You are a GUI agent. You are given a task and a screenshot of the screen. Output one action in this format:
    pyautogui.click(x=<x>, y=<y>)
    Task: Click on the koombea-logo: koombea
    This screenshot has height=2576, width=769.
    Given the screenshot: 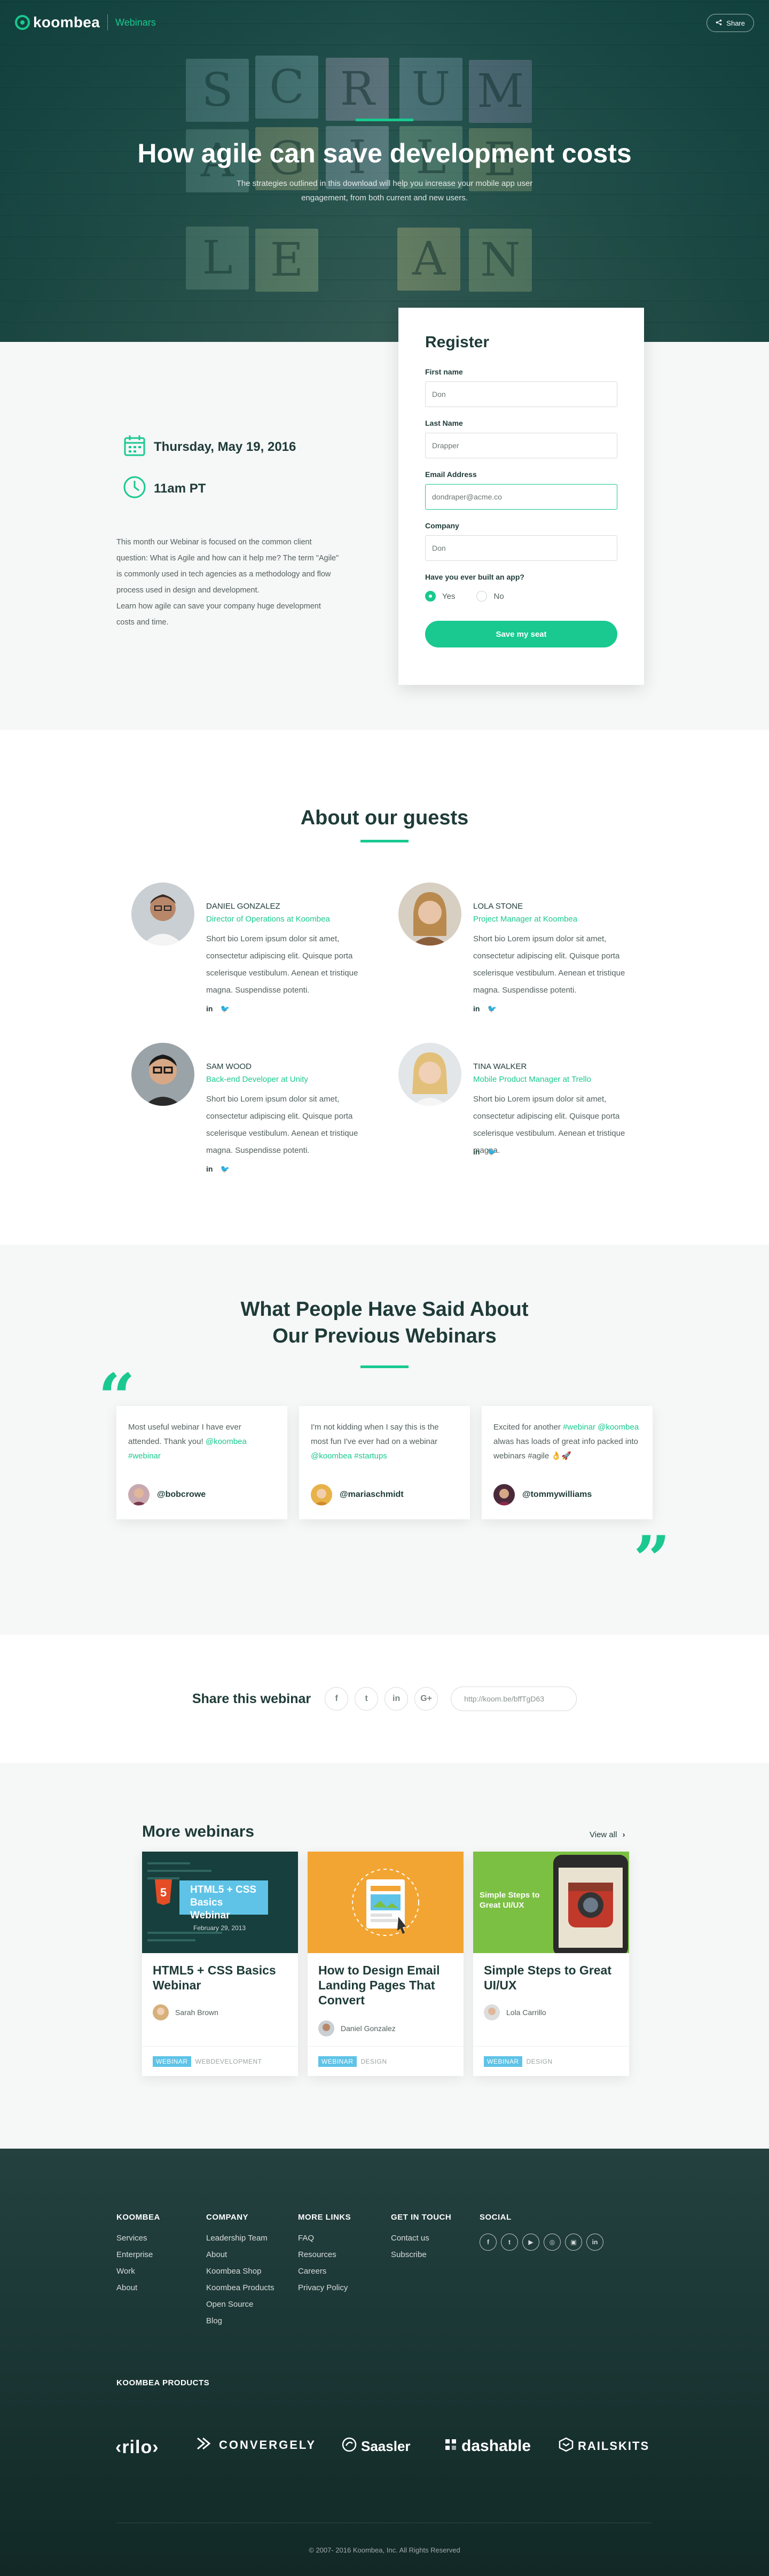 What is the action you would take?
    pyautogui.click(x=57, y=22)
    